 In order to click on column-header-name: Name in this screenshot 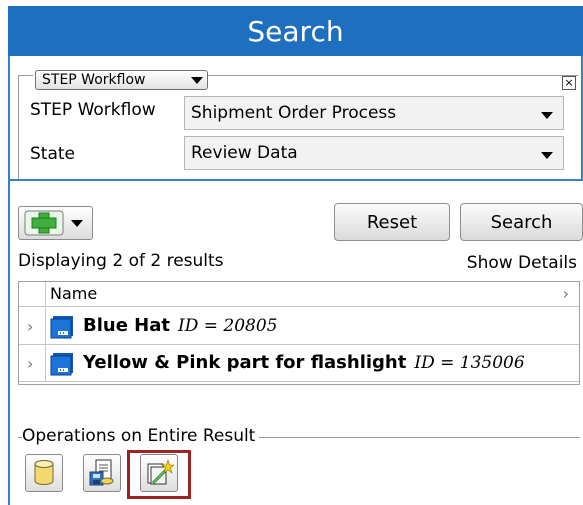, I will do `click(73, 293)`.